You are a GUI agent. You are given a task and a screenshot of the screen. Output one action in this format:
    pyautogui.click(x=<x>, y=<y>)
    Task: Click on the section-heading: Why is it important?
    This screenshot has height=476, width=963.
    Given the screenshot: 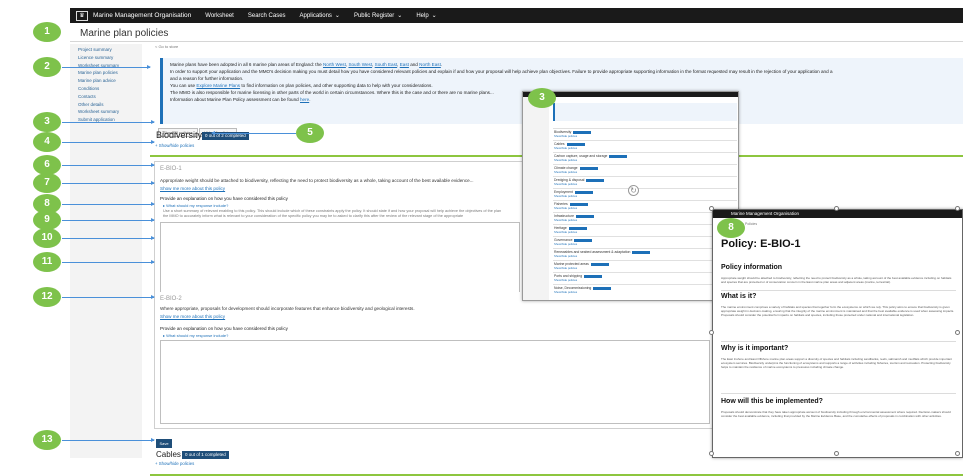 What is the action you would take?
    pyautogui.click(x=755, y=348)
    